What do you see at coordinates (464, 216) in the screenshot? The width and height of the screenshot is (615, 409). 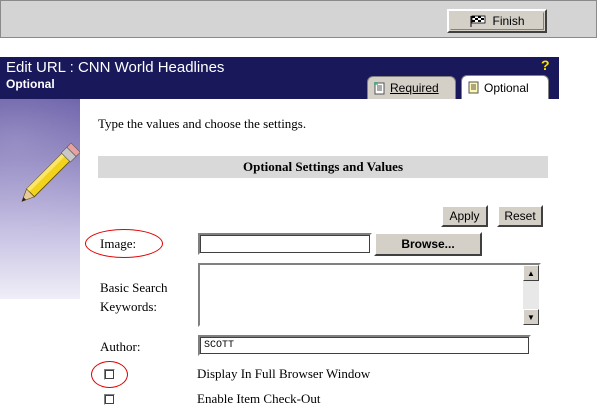 I see `apply-button: Apply` at bounding box center [464, 216].